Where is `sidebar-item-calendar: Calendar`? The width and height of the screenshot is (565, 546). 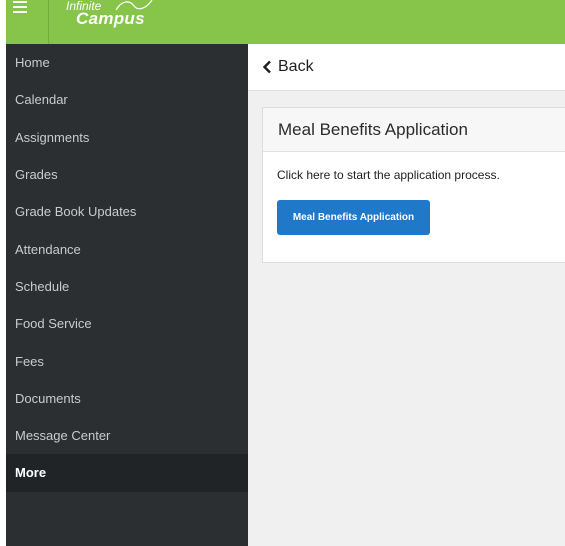 sidebar-item-calendar: Calendar is located at coordinates (127, 99).